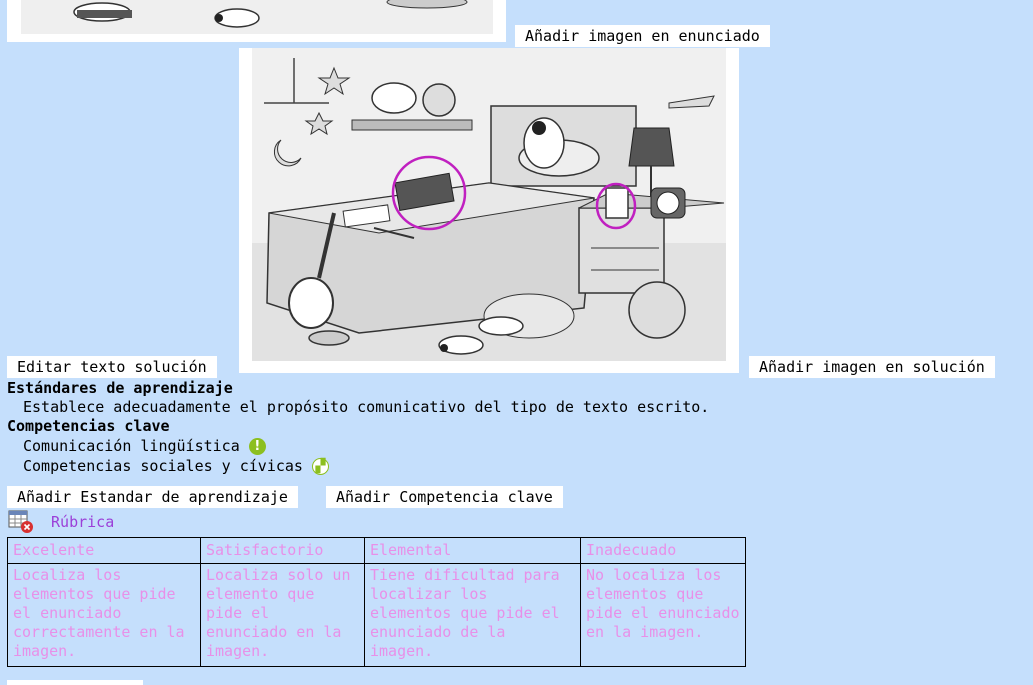  I want to click on competence-item: Comunicación lingüística !, so click(144, 446).